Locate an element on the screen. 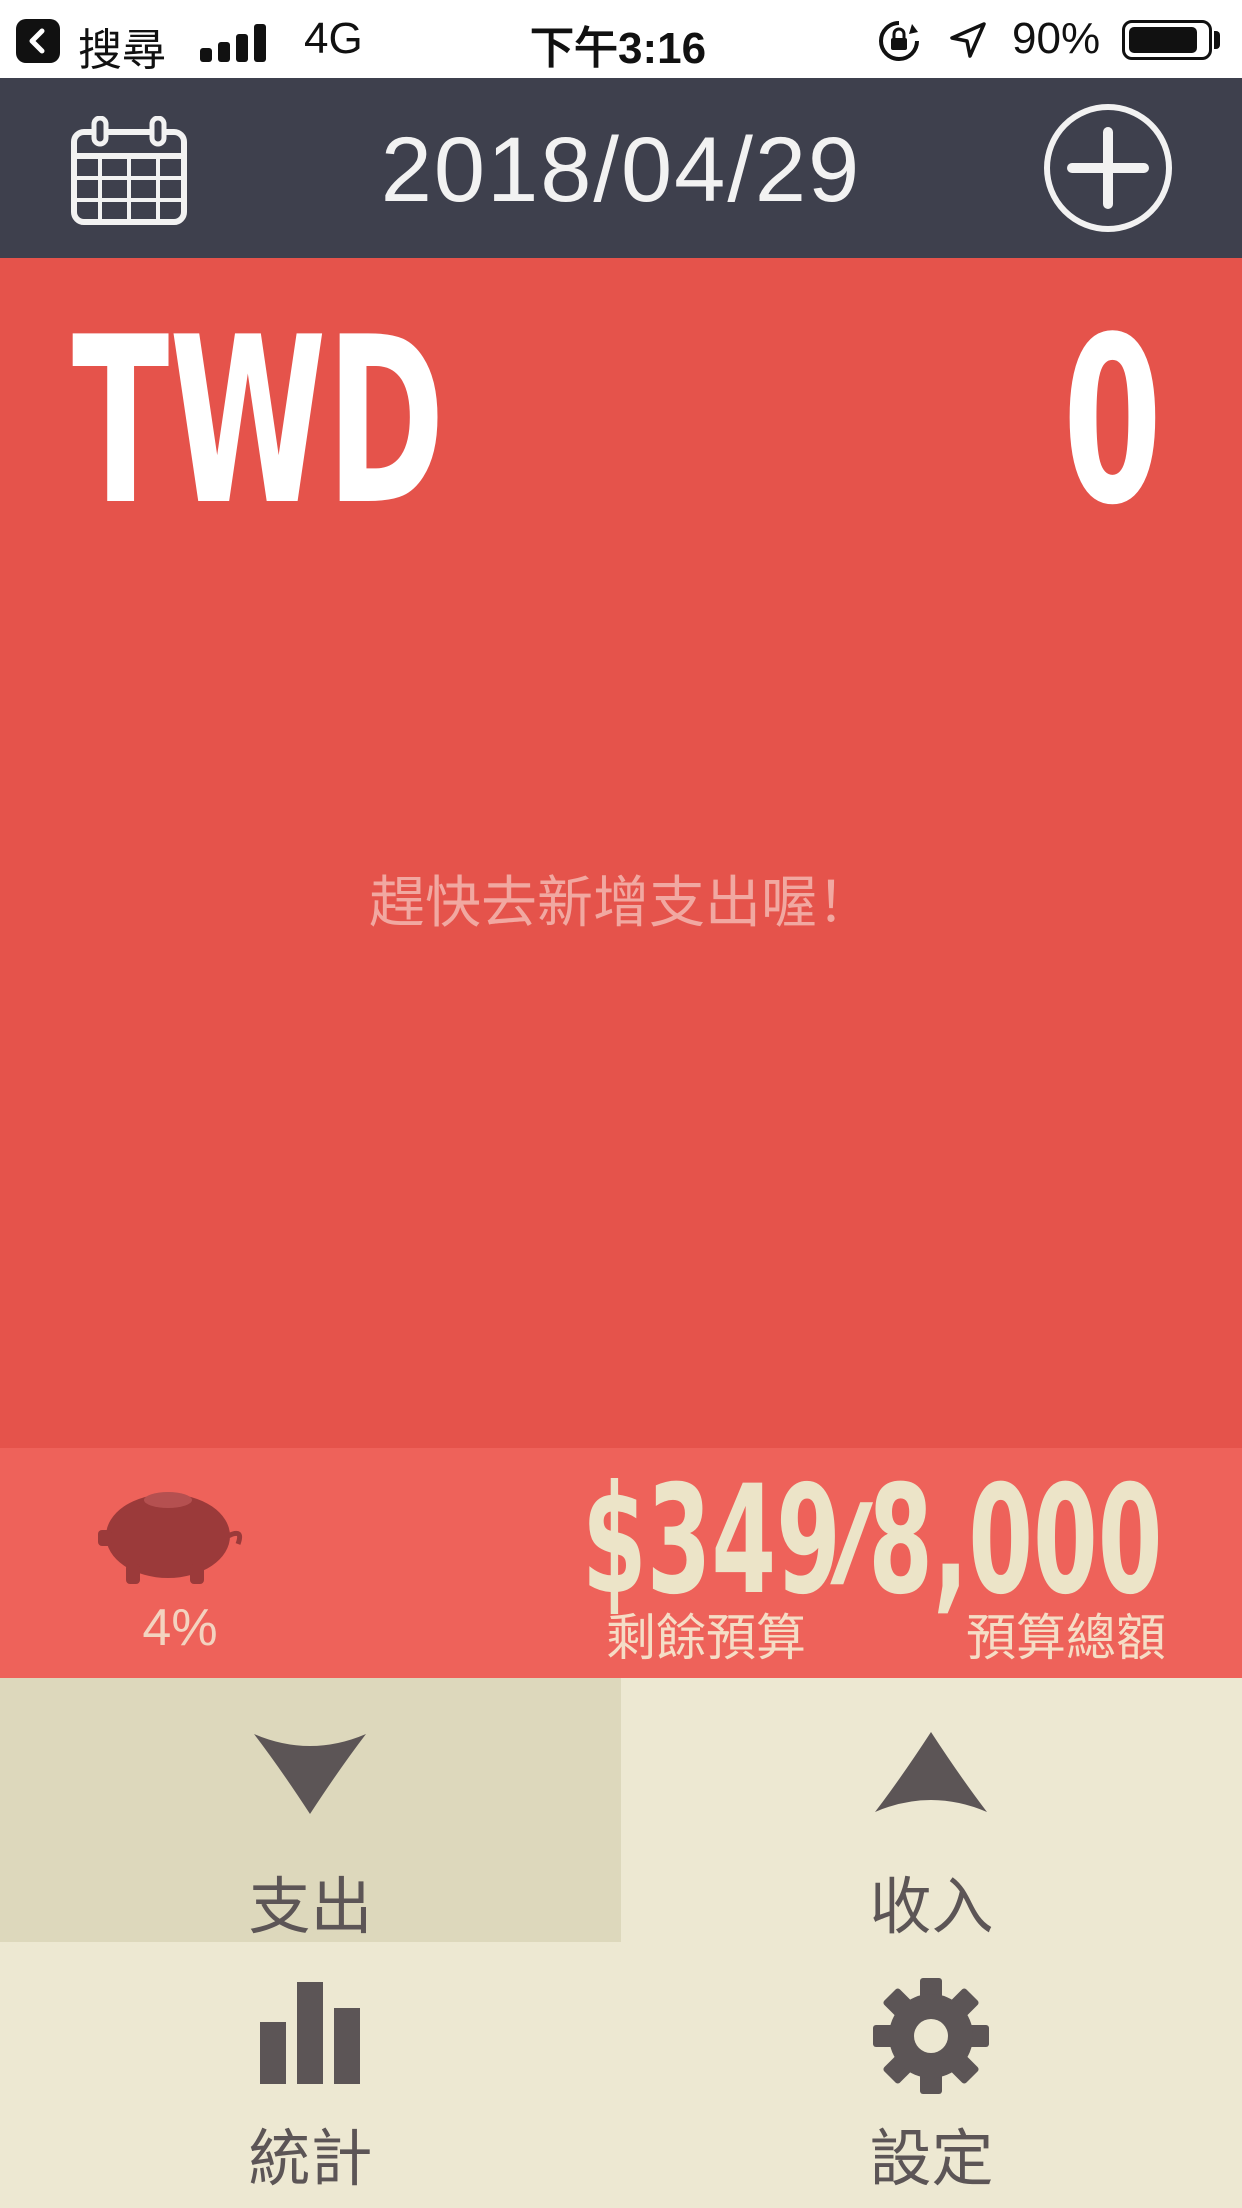 The image size is (1242, 2208). currency-code: TWD is located at coordinates (258, 422).